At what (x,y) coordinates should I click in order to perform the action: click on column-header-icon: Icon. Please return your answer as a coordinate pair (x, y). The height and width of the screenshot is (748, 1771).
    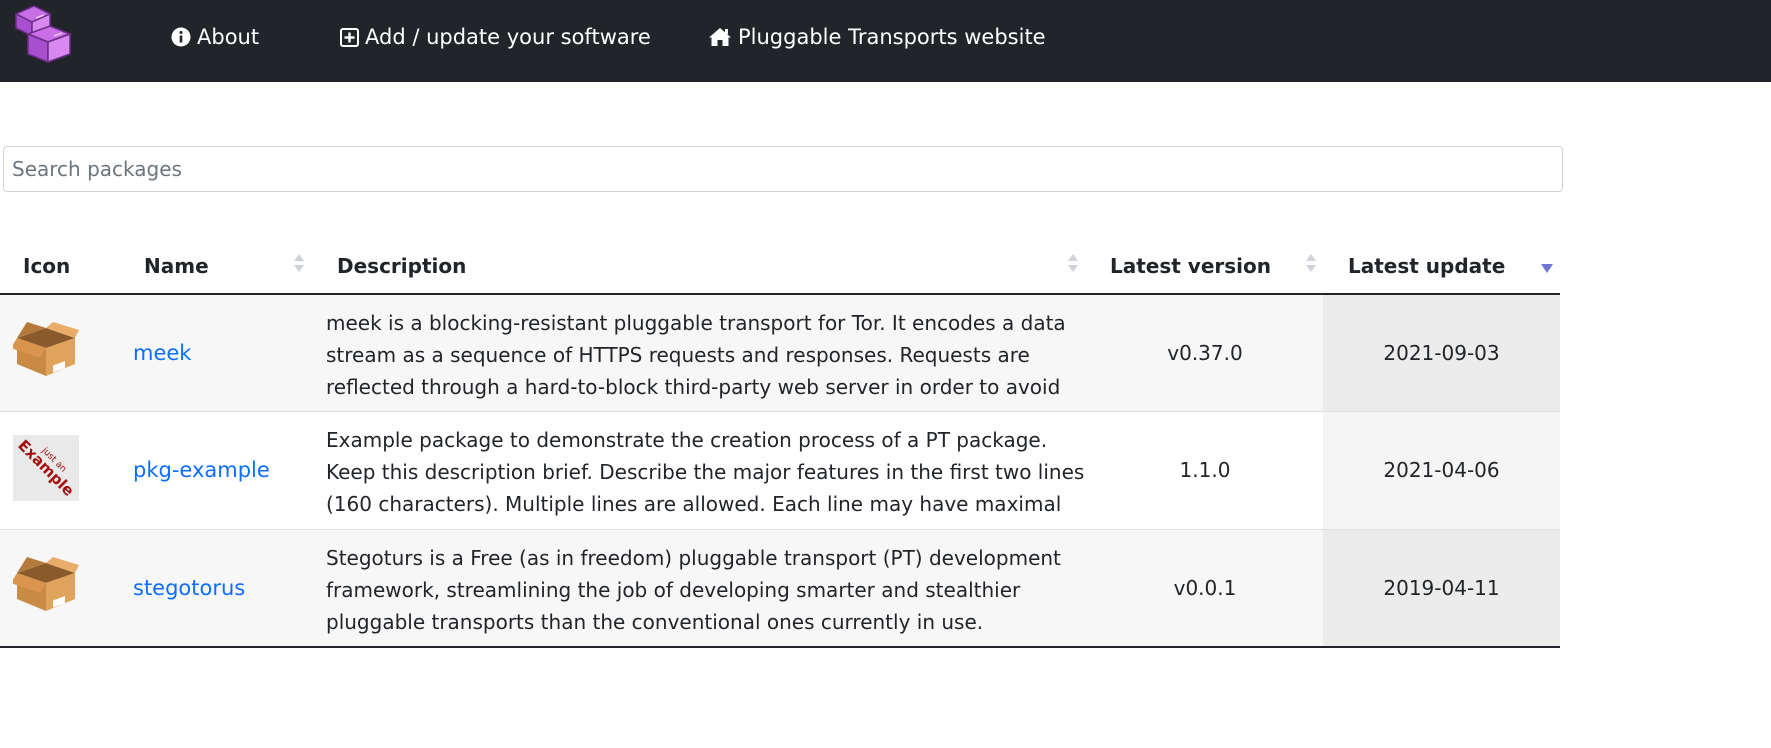
    Looking at the image, I should click on (47, 266).